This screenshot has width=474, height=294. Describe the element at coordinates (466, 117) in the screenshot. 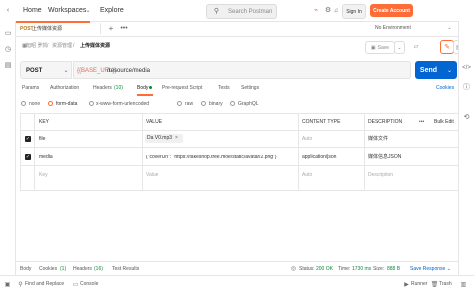

I see `related-icon: ⟲` at that location.